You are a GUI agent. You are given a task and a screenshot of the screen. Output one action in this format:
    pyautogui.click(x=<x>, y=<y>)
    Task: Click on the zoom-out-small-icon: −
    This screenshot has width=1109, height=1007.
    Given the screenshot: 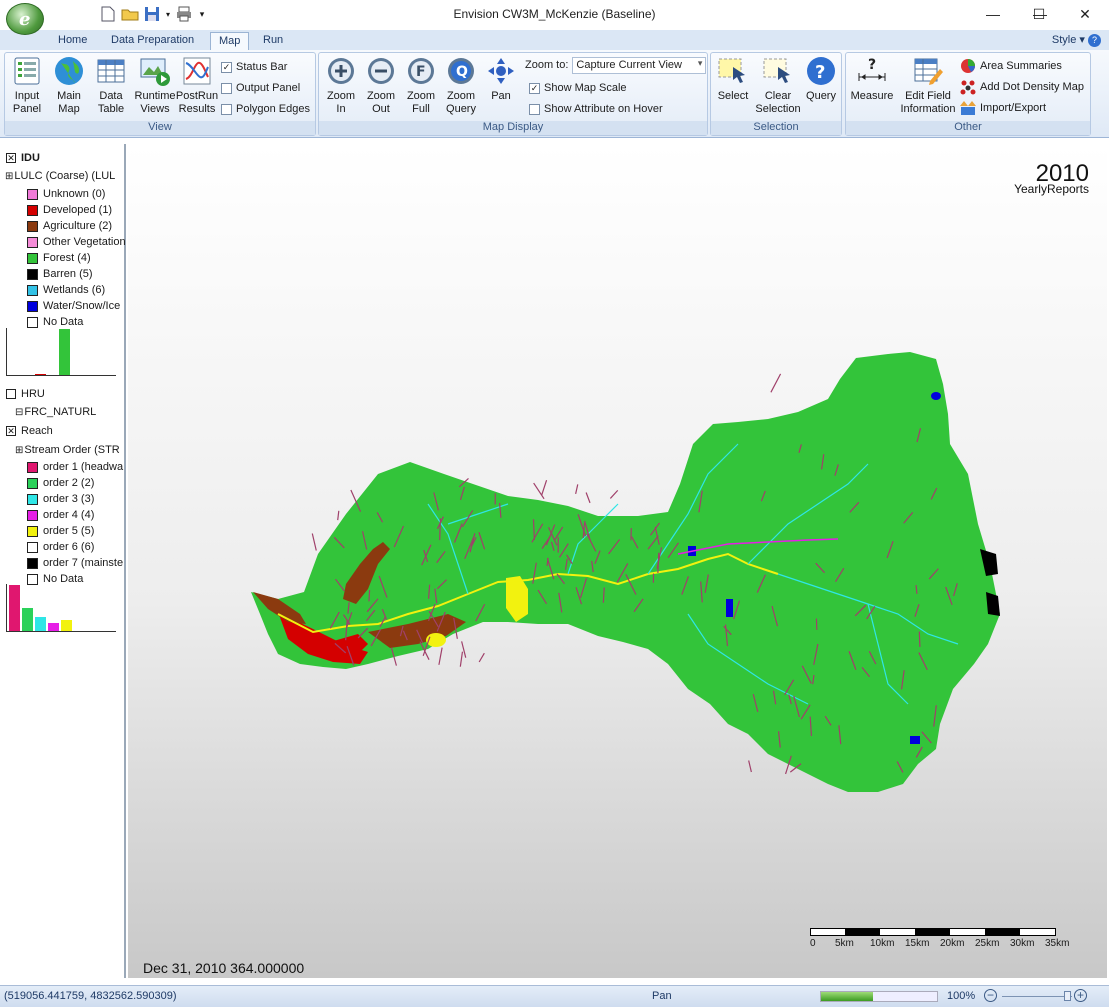 What is the action you would take?
    pyautogui.click(x=990, y=995)
    